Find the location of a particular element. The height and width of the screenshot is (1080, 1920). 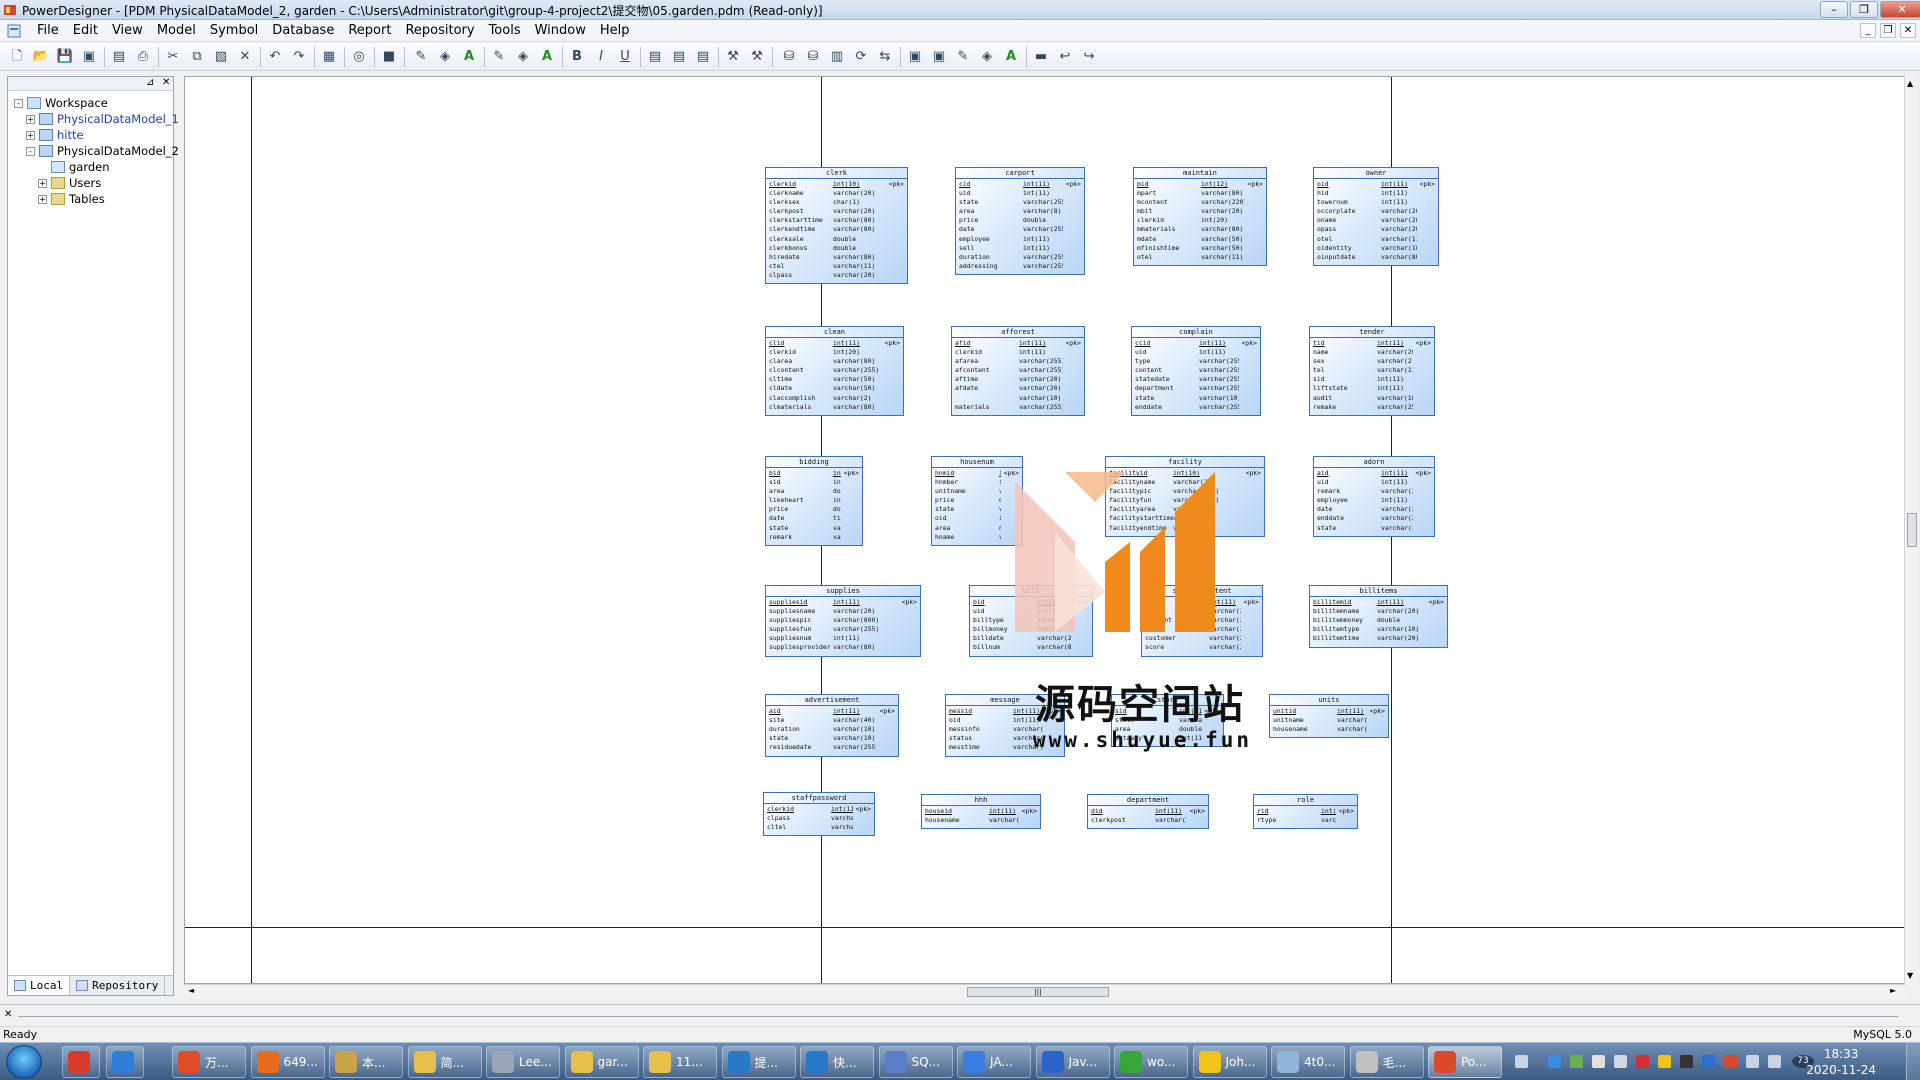

scroll-up-icon: ▲ is located at coordinates (1910, 83).